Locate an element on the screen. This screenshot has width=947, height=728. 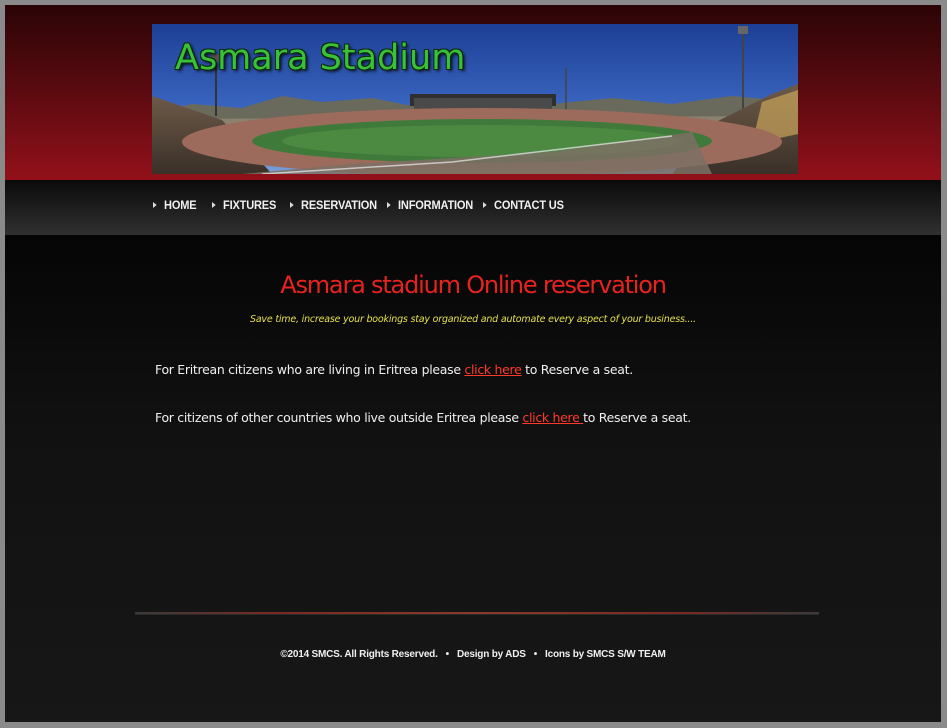
footer-copyright: ©2014 SMCS. All Rights Reserved. is located at coordinates (359, 654).